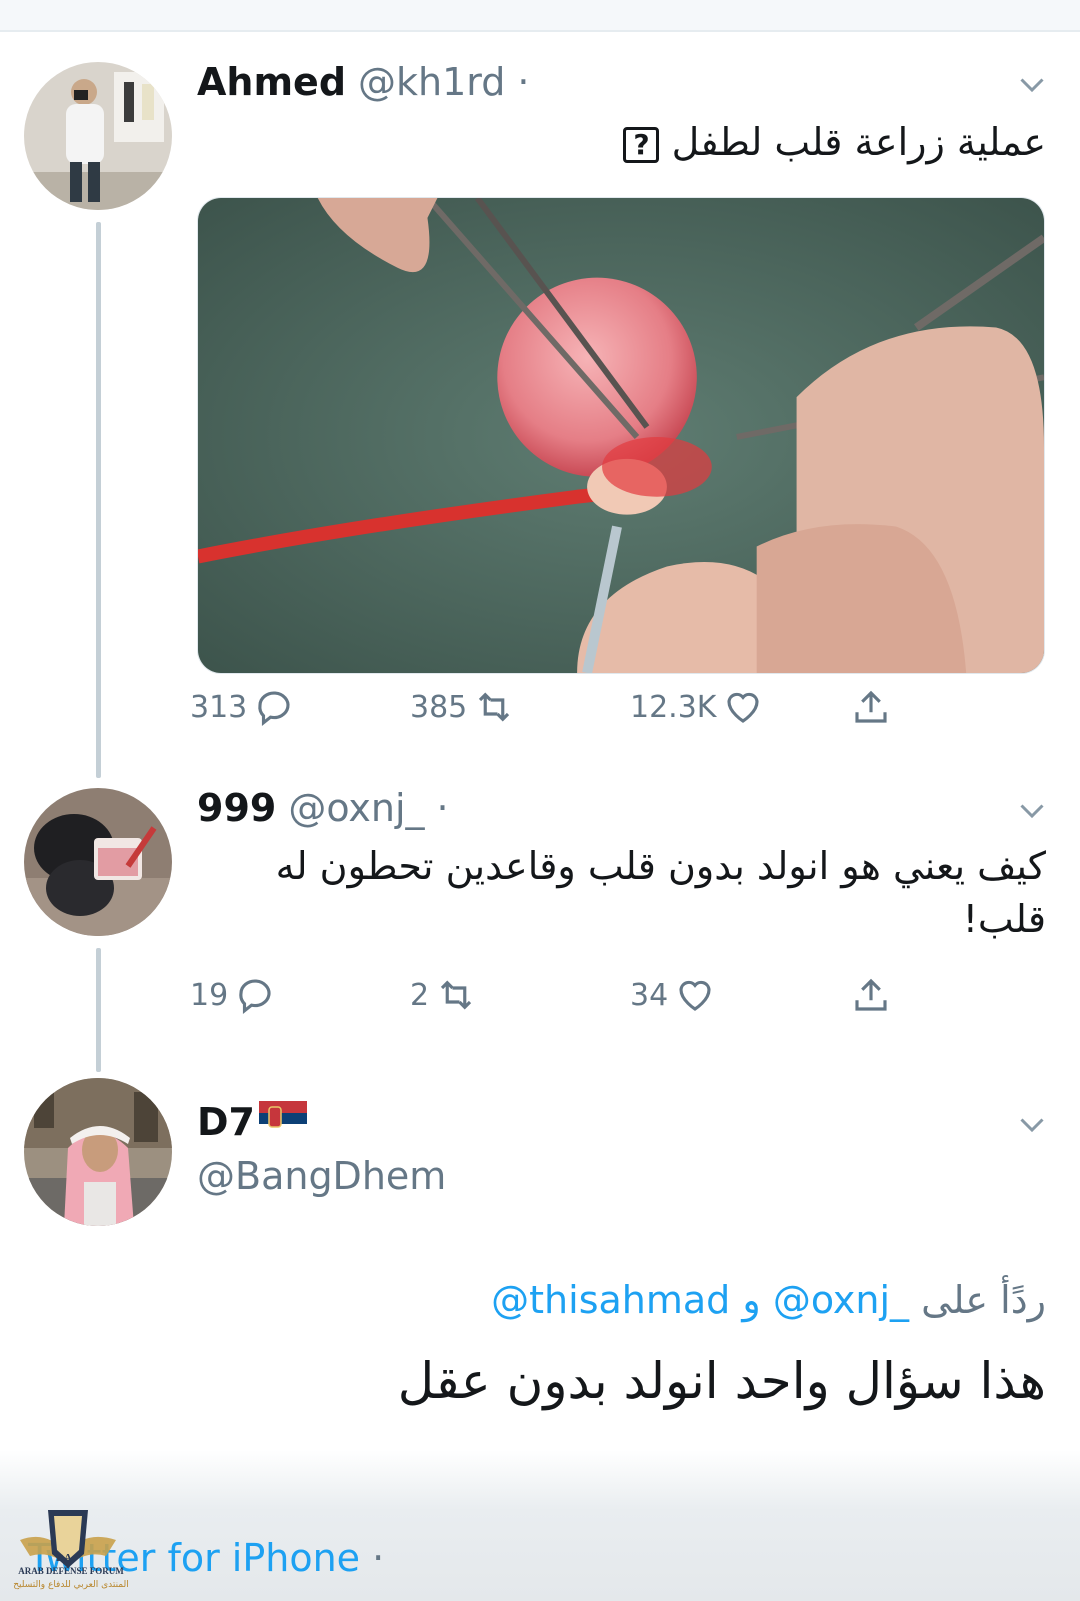  I want to click on like-button: 12.3K, so click(697, 707).